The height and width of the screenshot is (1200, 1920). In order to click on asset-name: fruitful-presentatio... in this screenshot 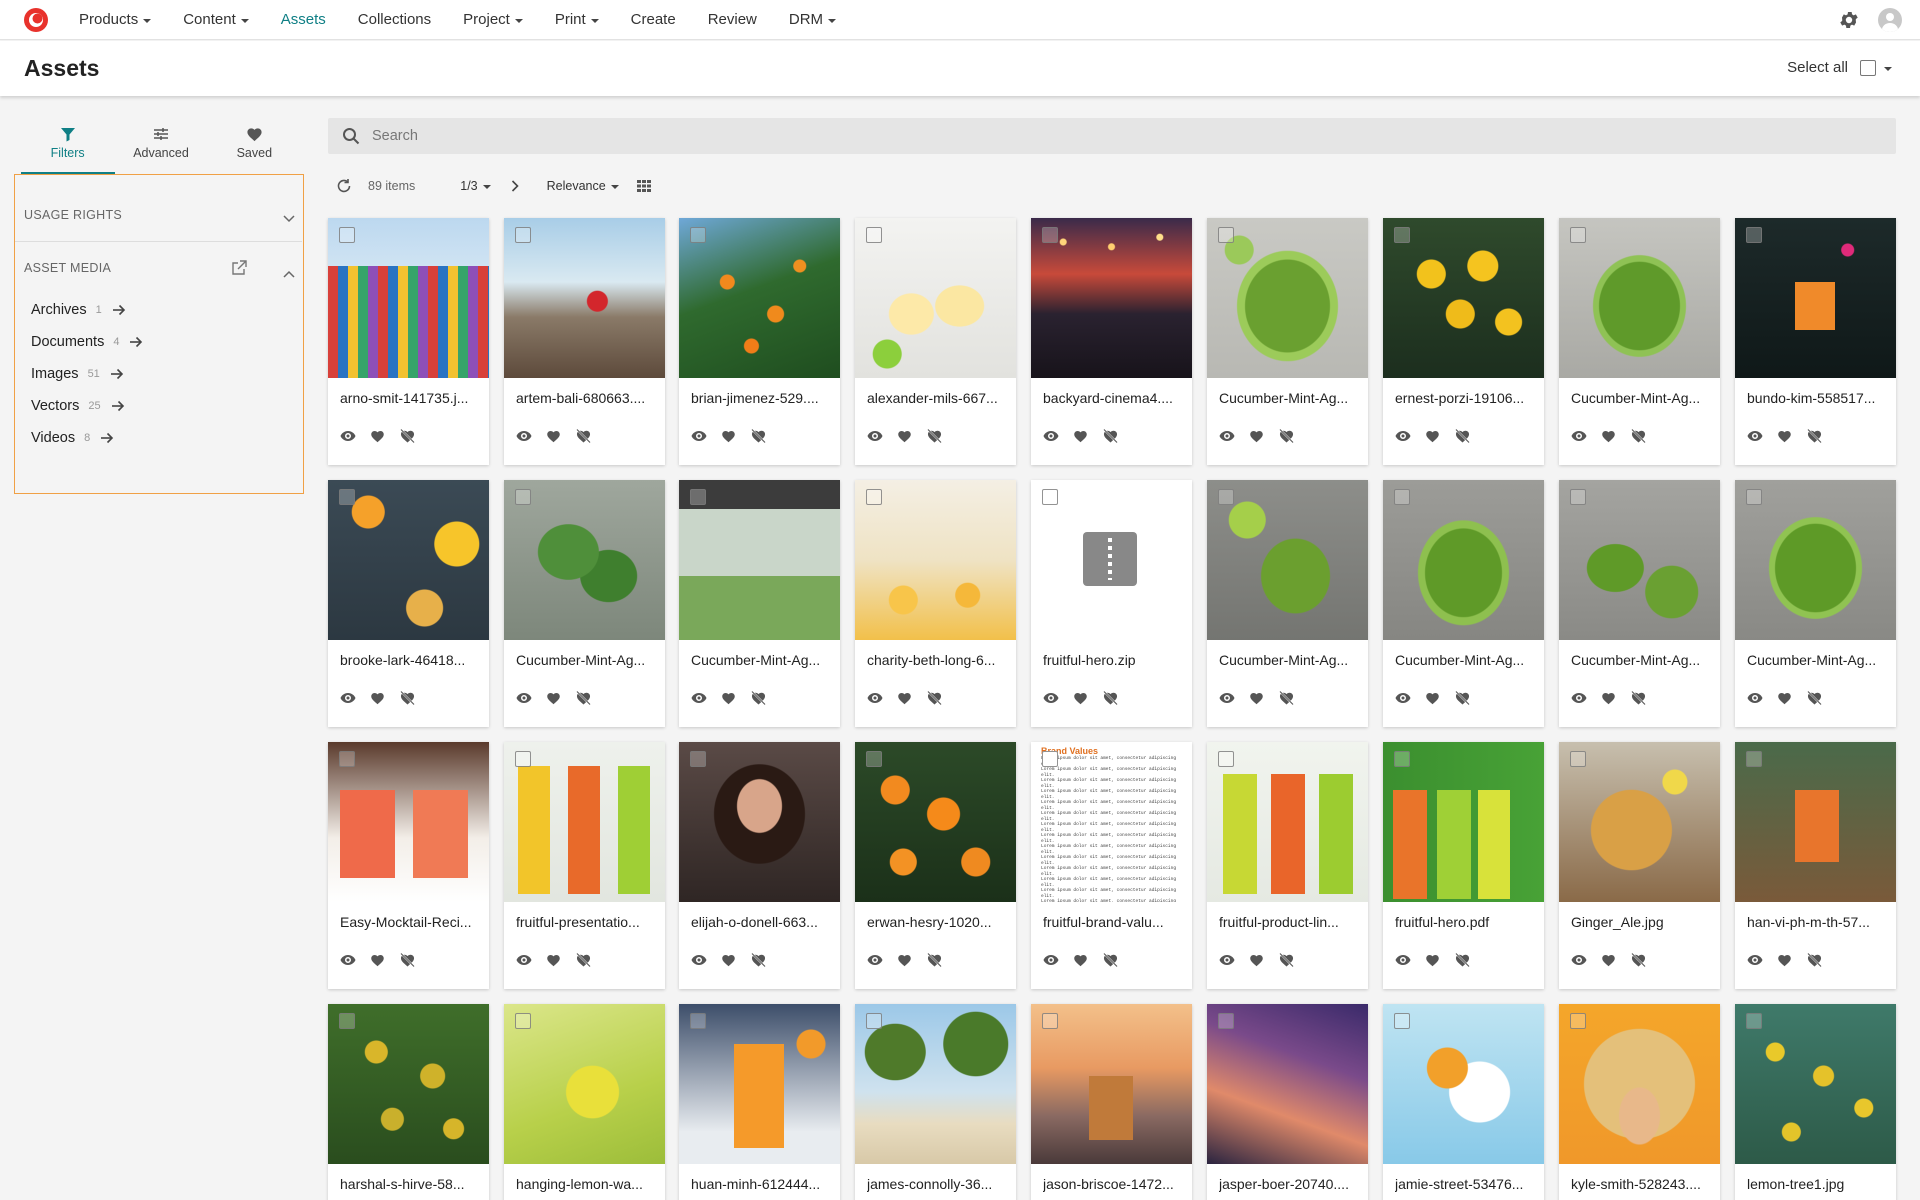, I will do `click(586, 922)`.